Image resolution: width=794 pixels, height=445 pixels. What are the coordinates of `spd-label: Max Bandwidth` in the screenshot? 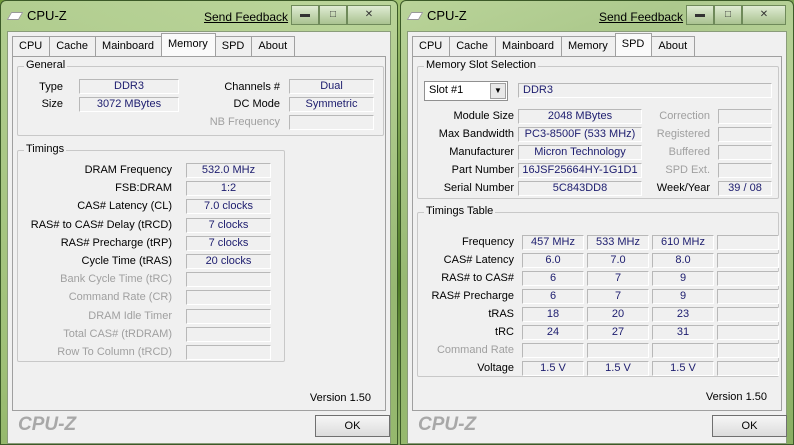 It's located at (476, 134).